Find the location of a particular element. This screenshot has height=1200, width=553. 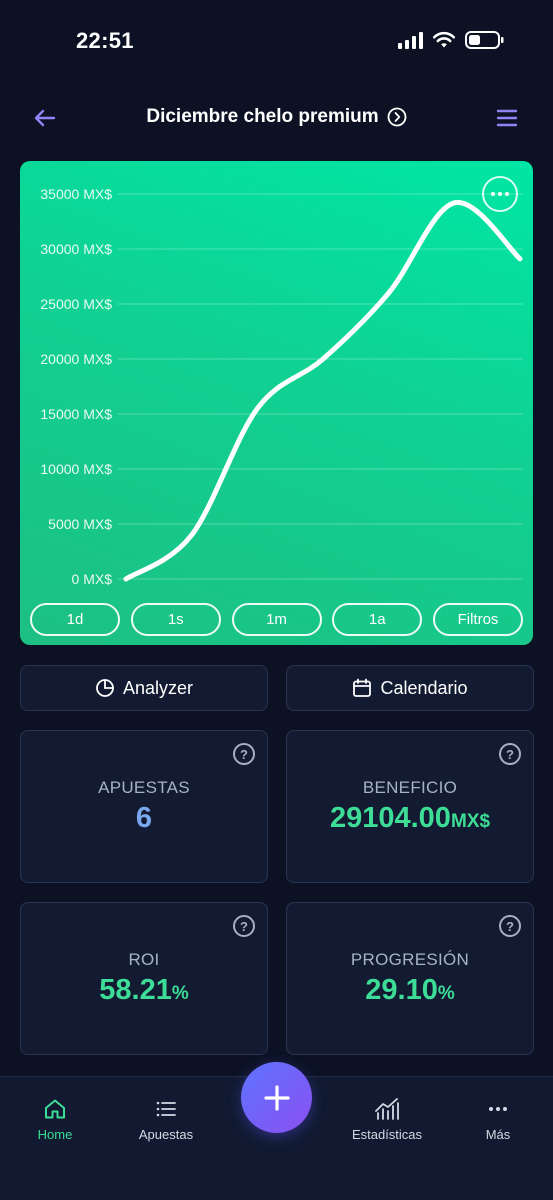

y-tick-label: 15000 MX$ is located at coordinates (76, 414).